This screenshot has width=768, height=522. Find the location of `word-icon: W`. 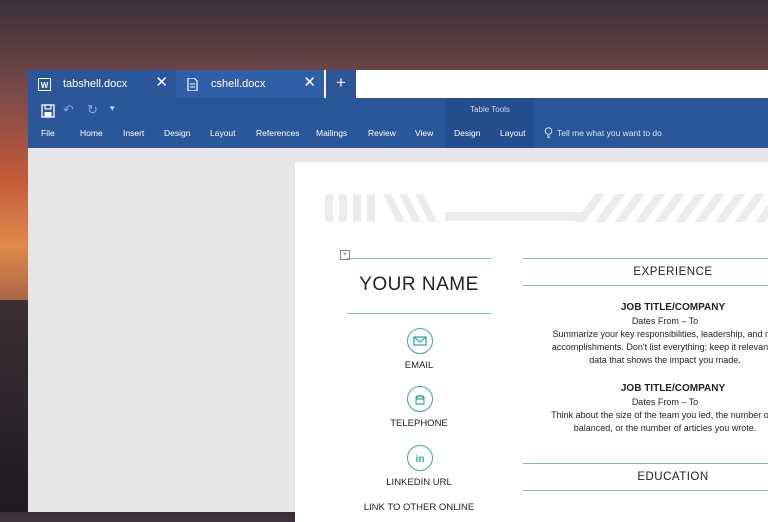

word-icon: W is located at coordinates (44, 84).